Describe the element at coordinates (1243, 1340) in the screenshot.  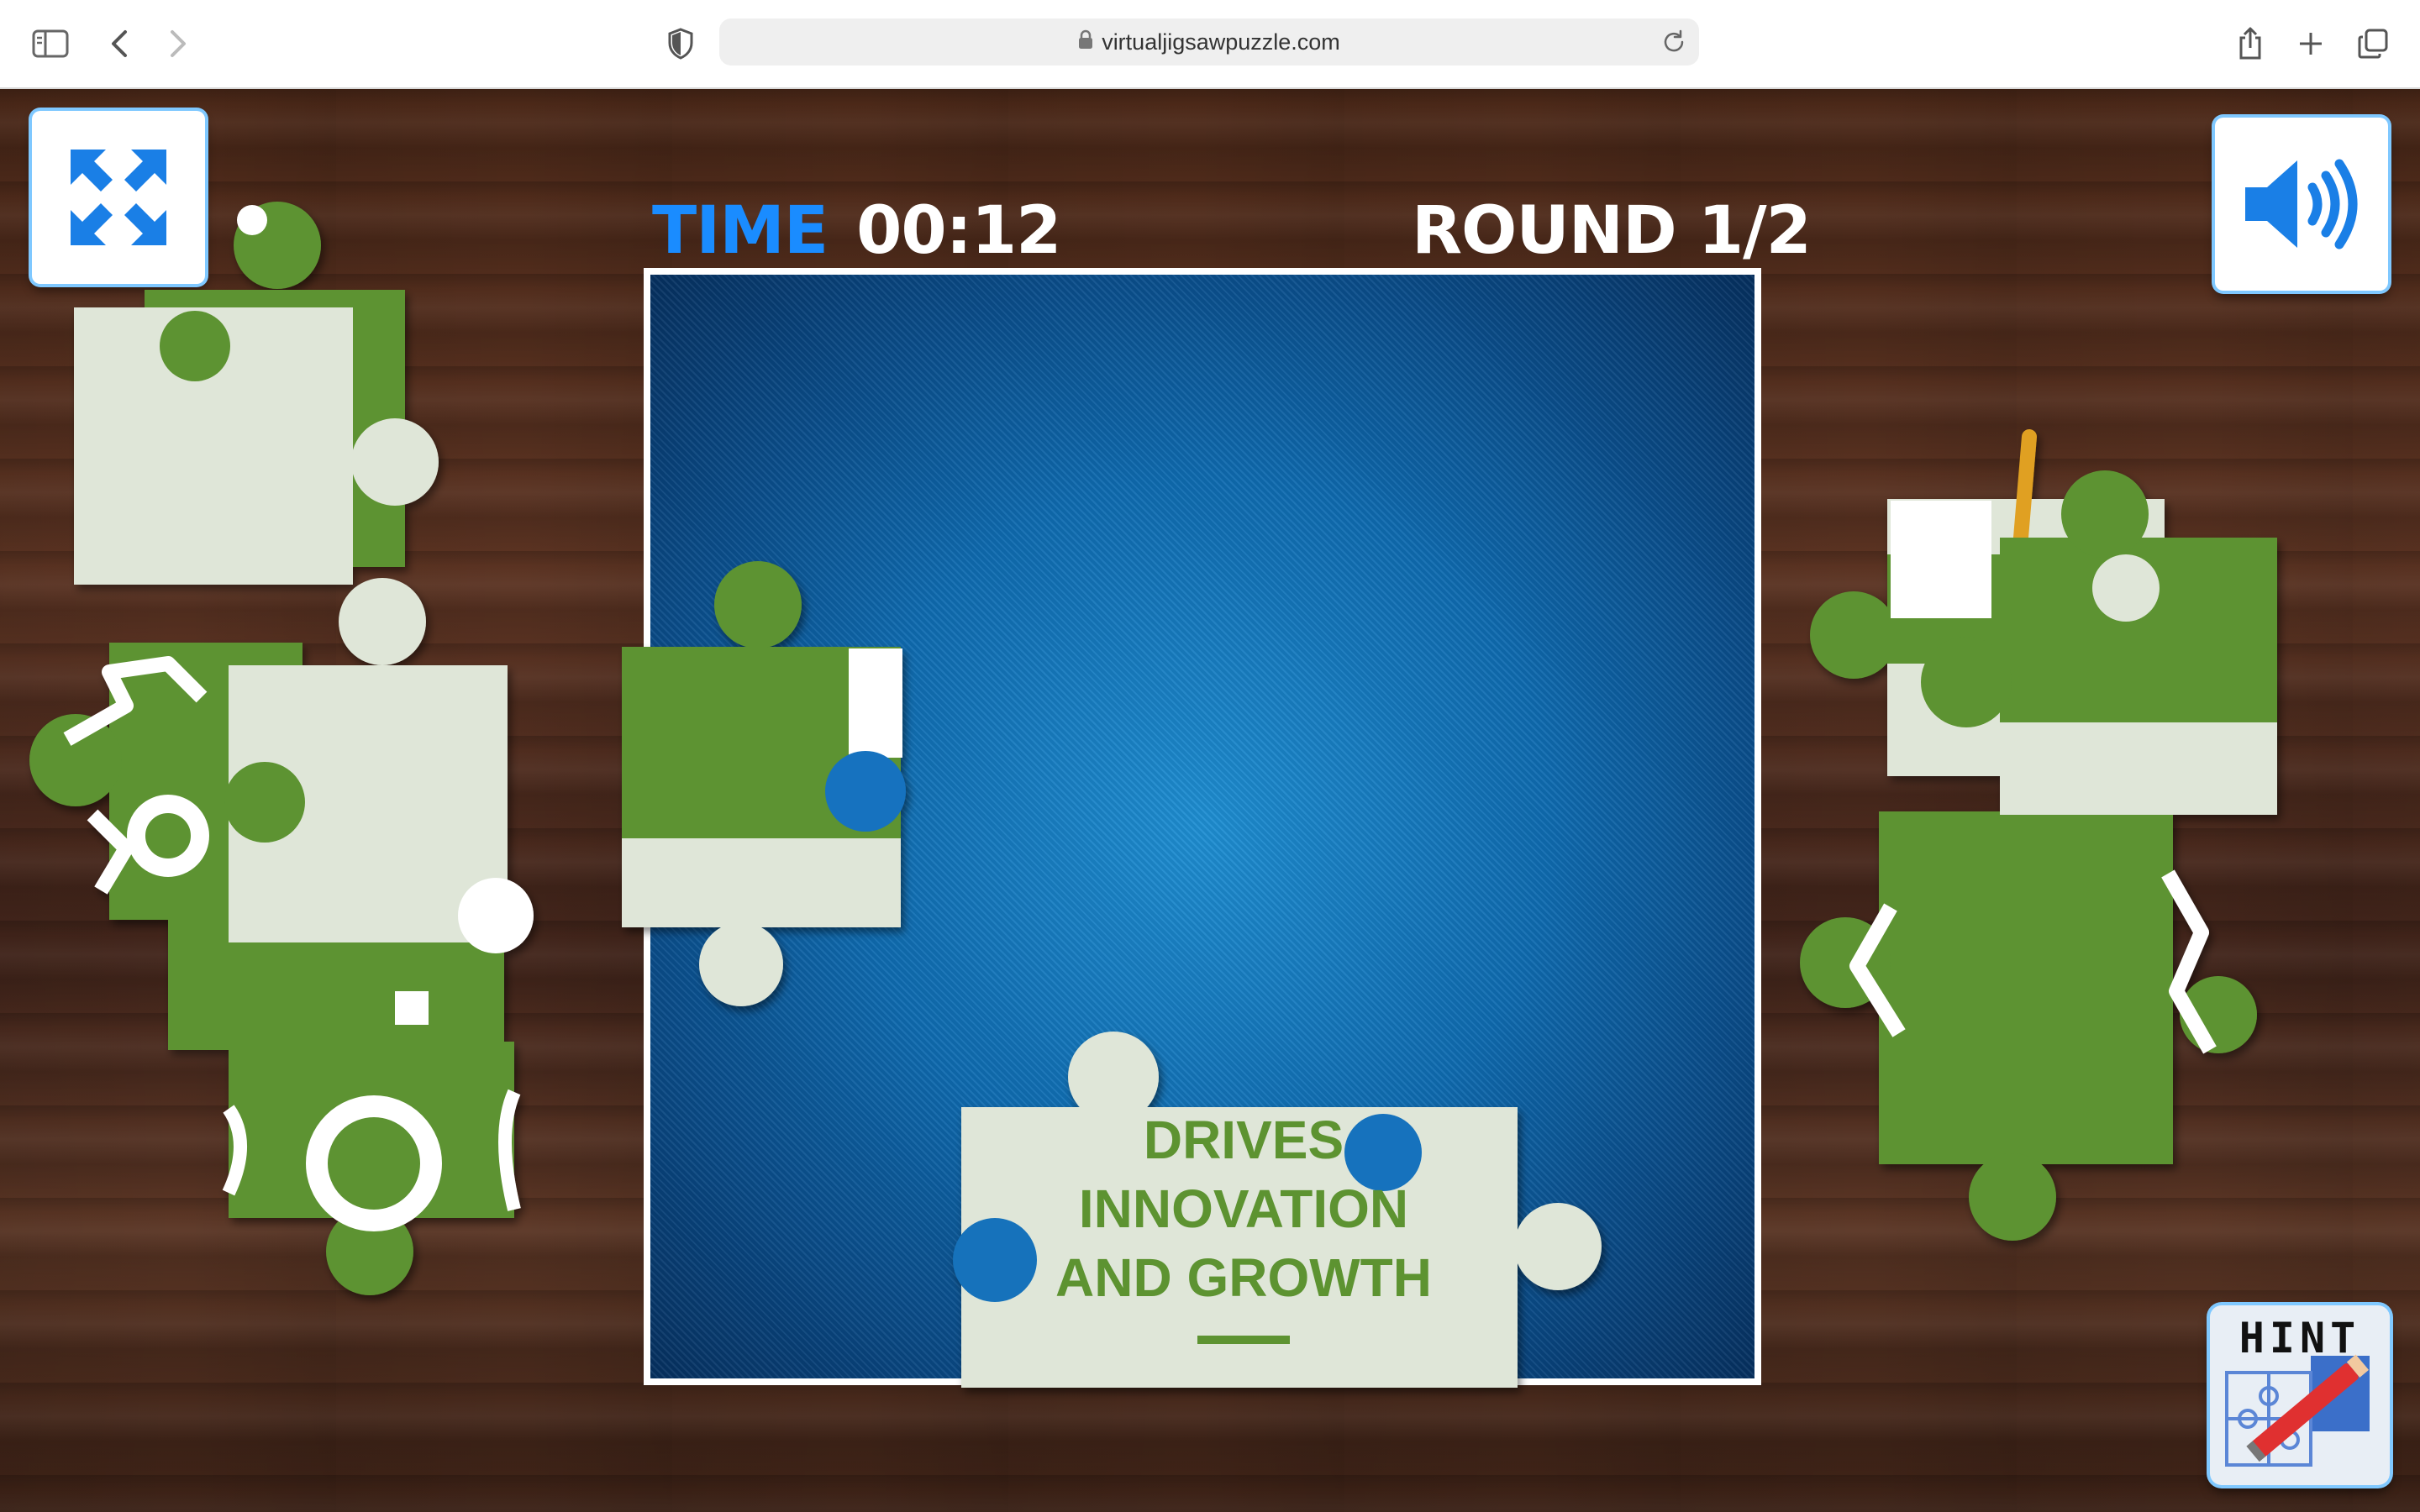
I see `piece-text-underline` at that location.